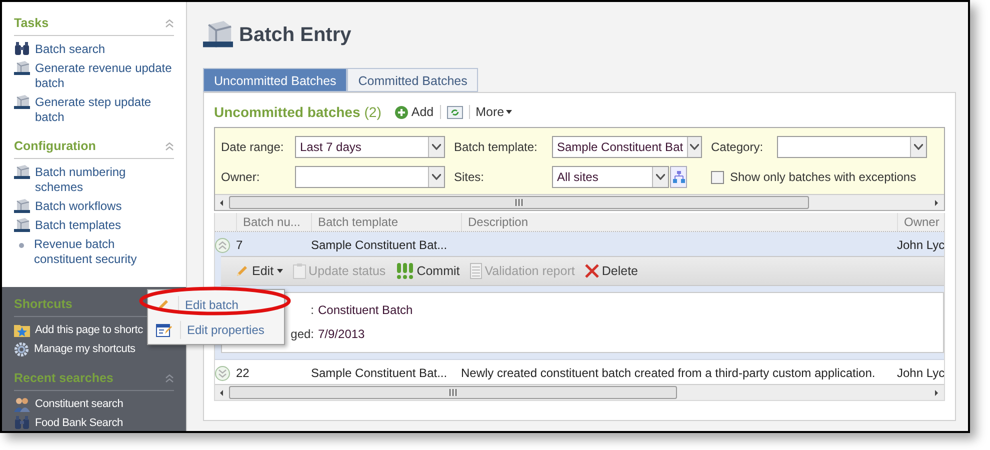 This screenshot has height=450, width=990. Describe the element at coordinates (259, 271) in the screenshot. I see `toolbar-button: Edit` at that location.